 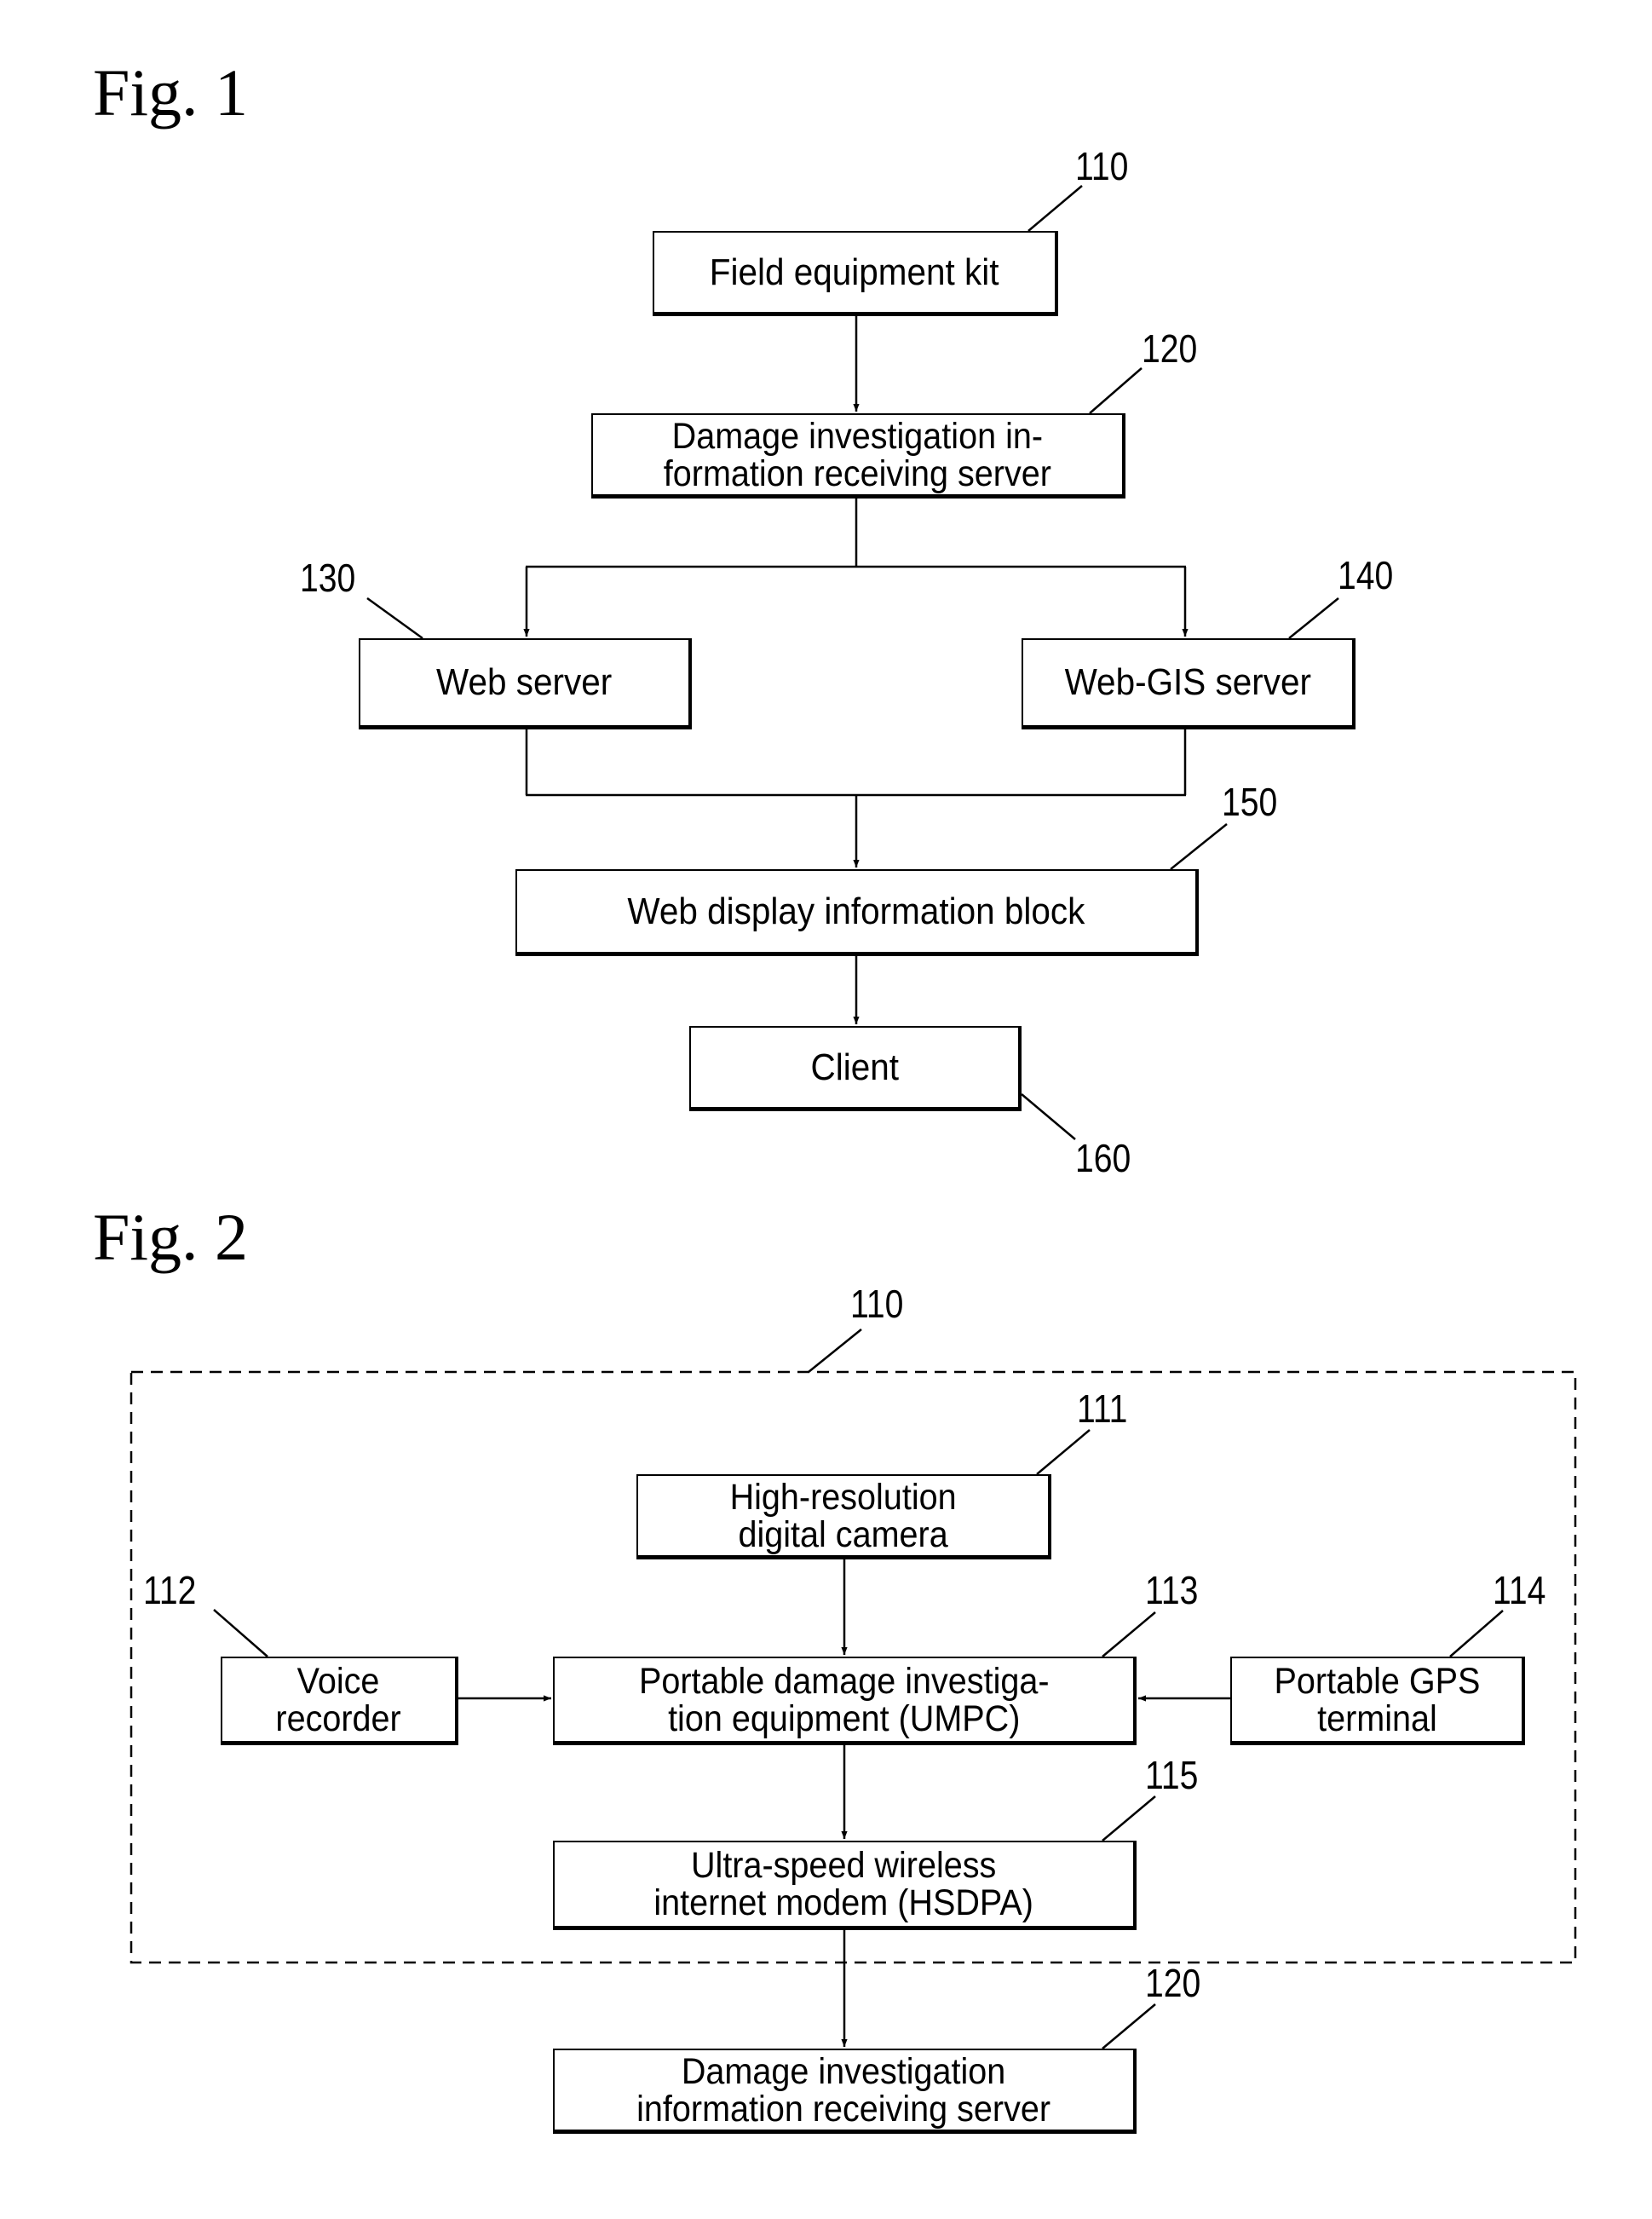 What do you see at coordinates (1102, 166) in the screenshot?
I see `ref-110: 110` at bounding box center [1102, 166].